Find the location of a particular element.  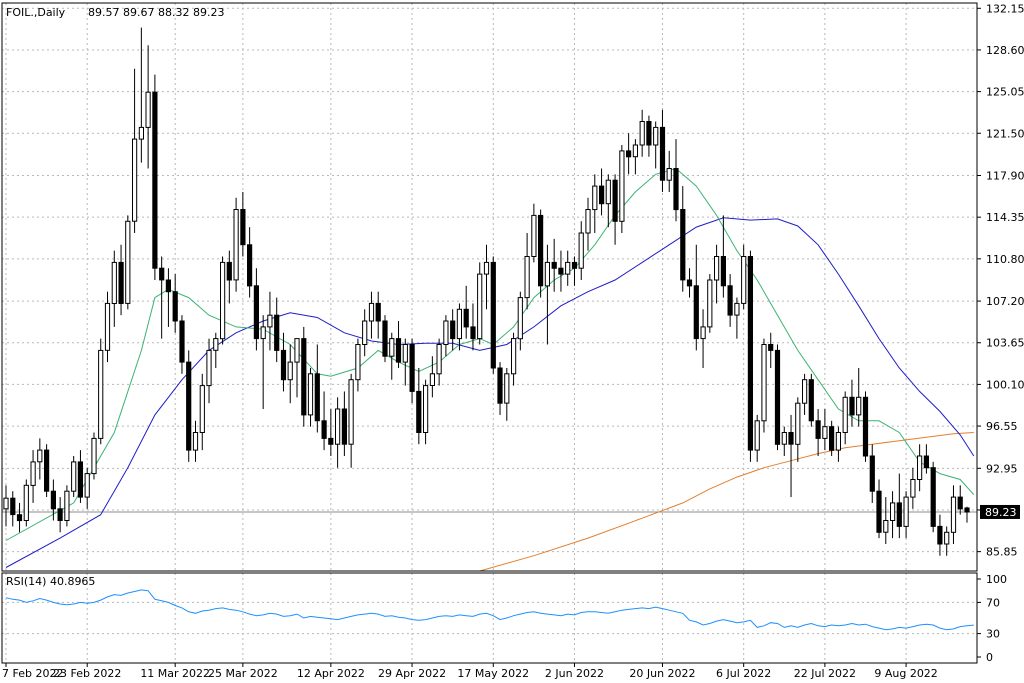

price-tick-label: 125.05 is located at coordinates (1005, 92).